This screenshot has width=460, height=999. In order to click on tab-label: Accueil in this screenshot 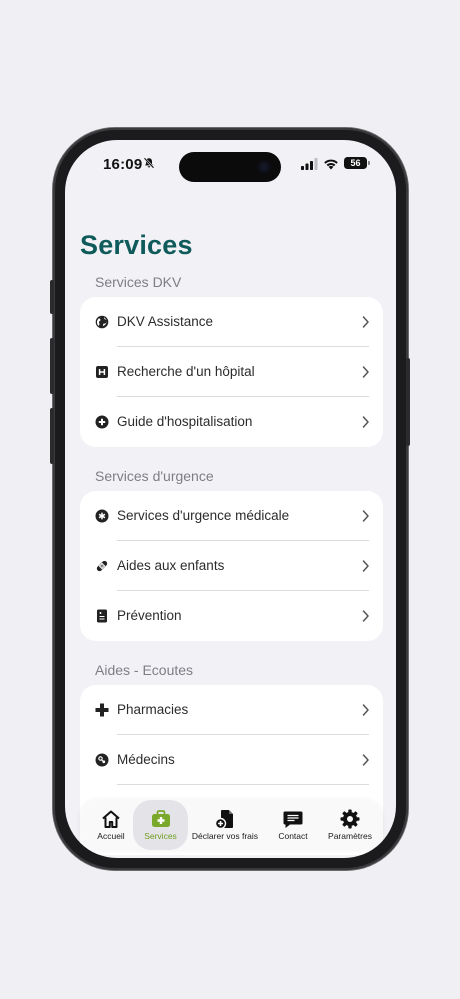, I will do `click(111, 836)`.